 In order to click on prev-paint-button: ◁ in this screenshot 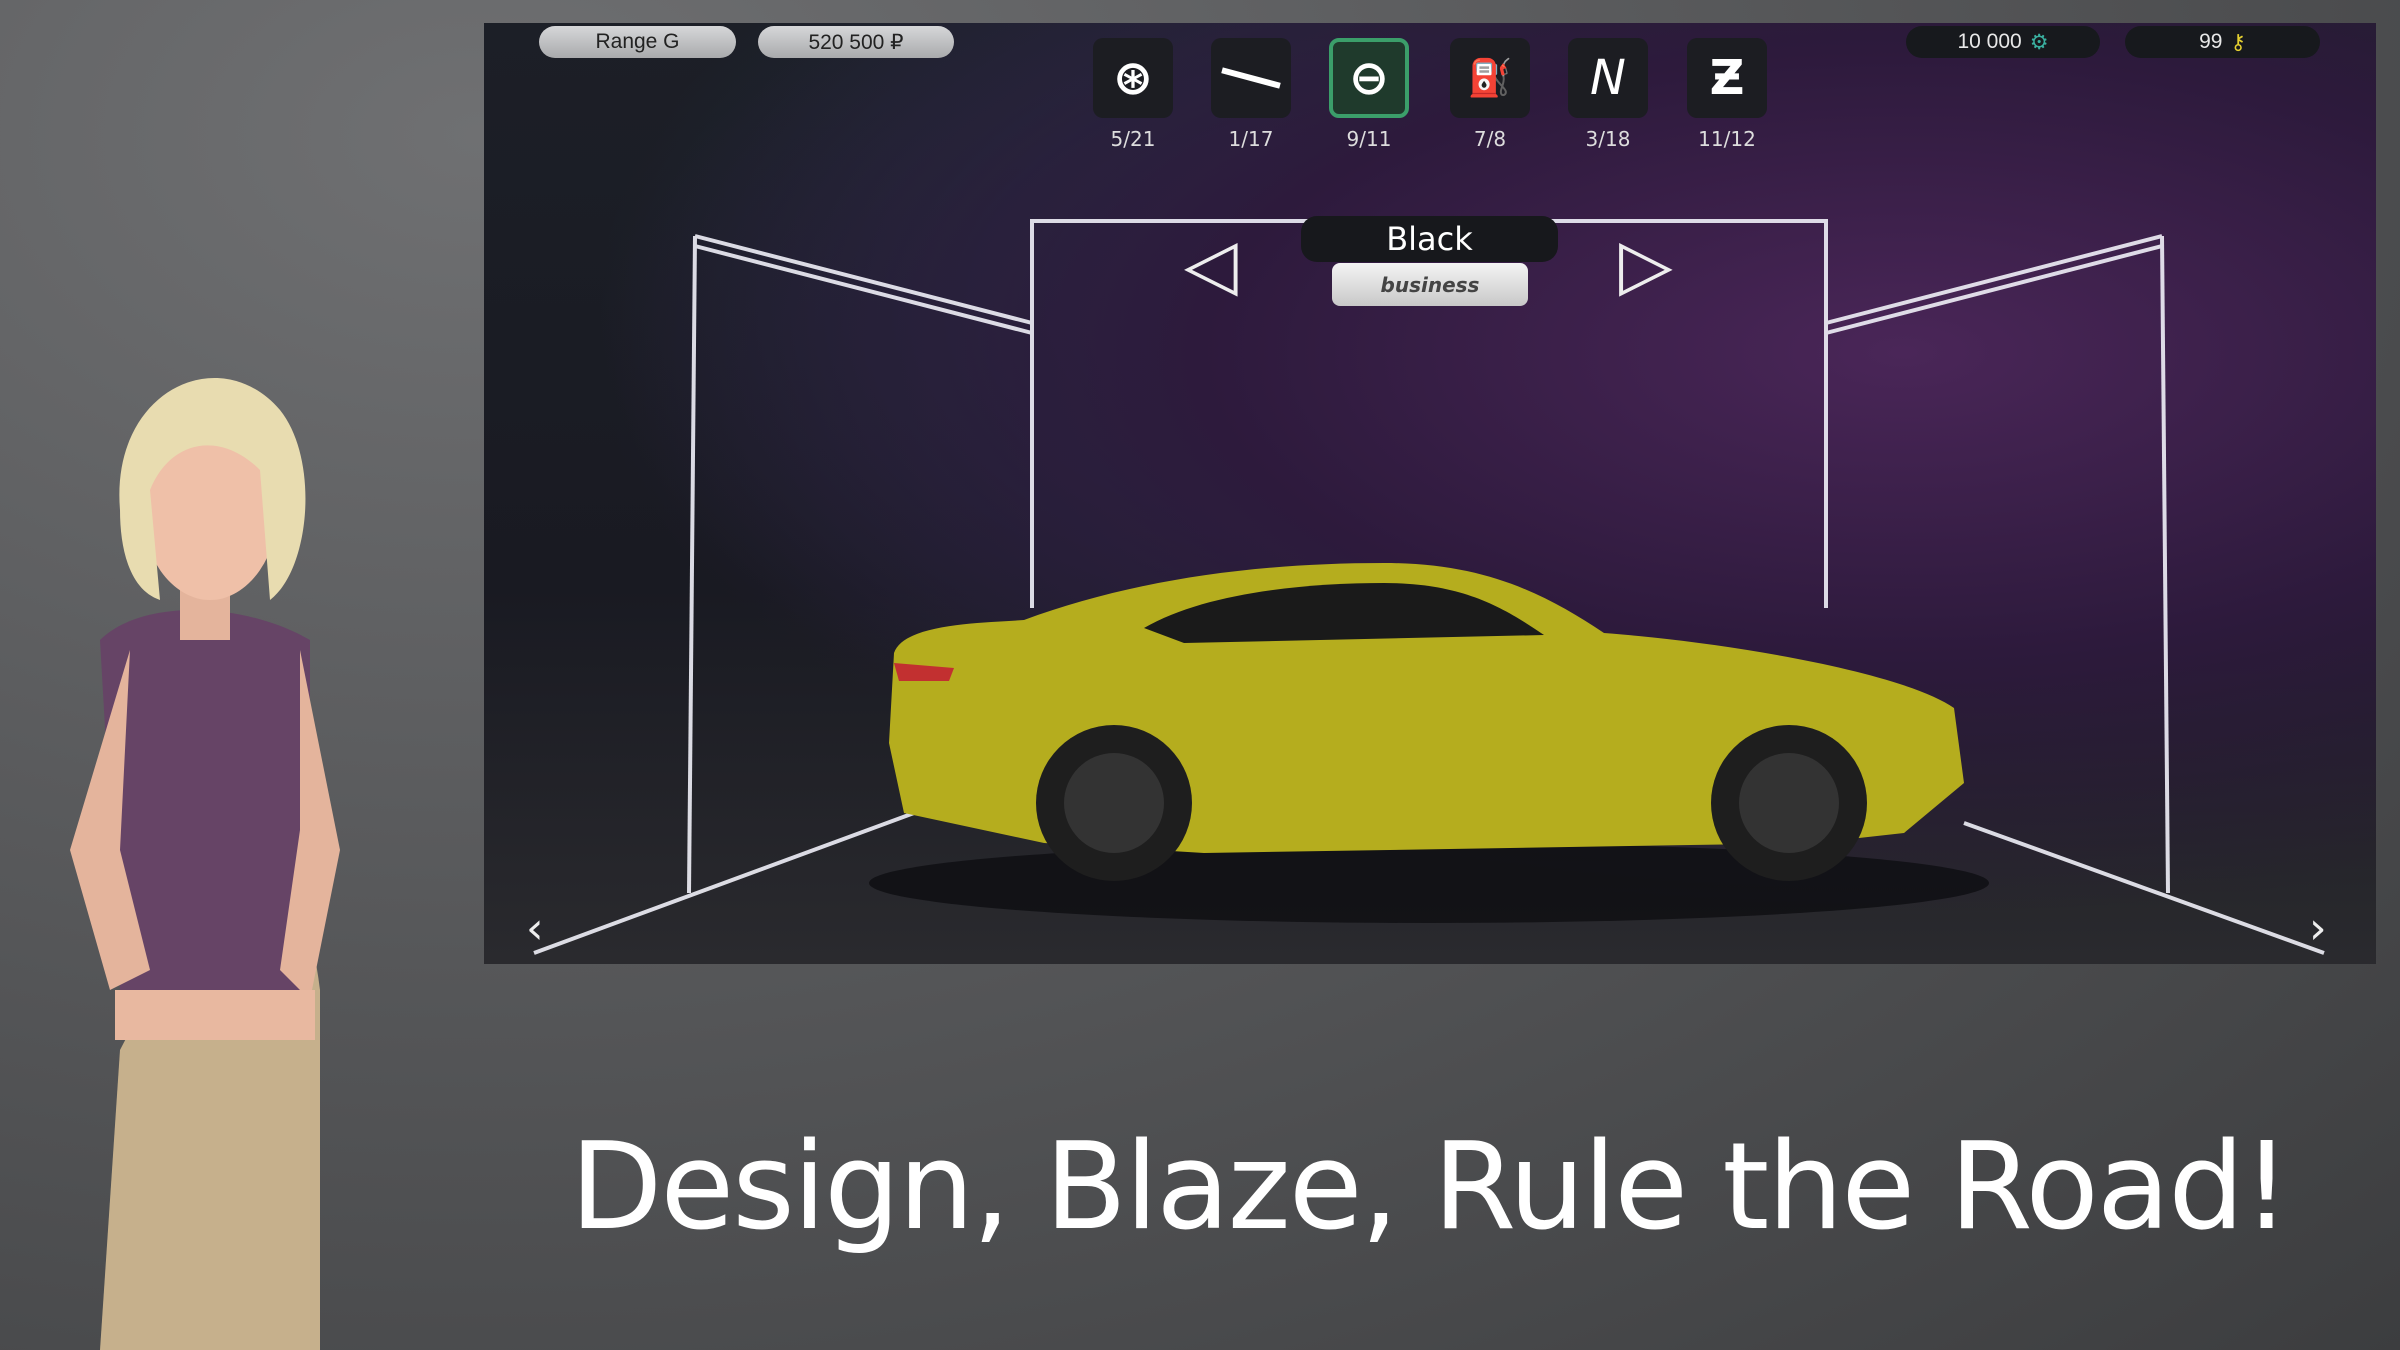, I will do `click(1211, 264)`.